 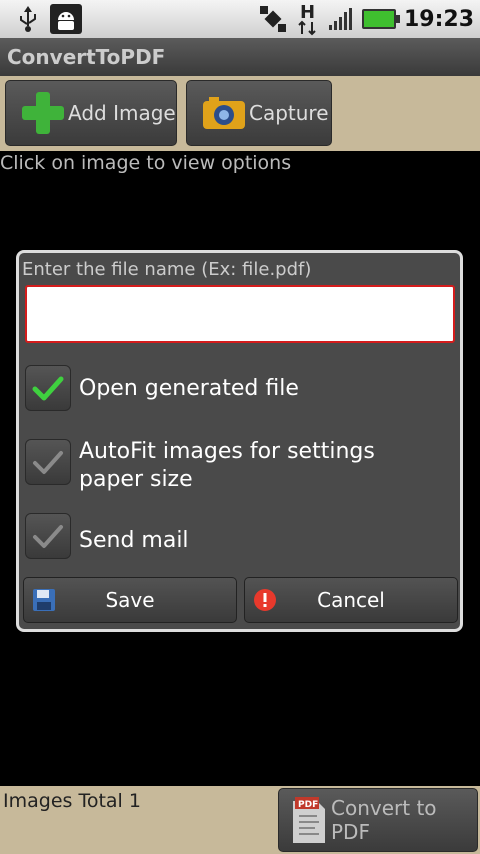 I want to click on hspa-data-icon: H, so click(x=307, y=19).